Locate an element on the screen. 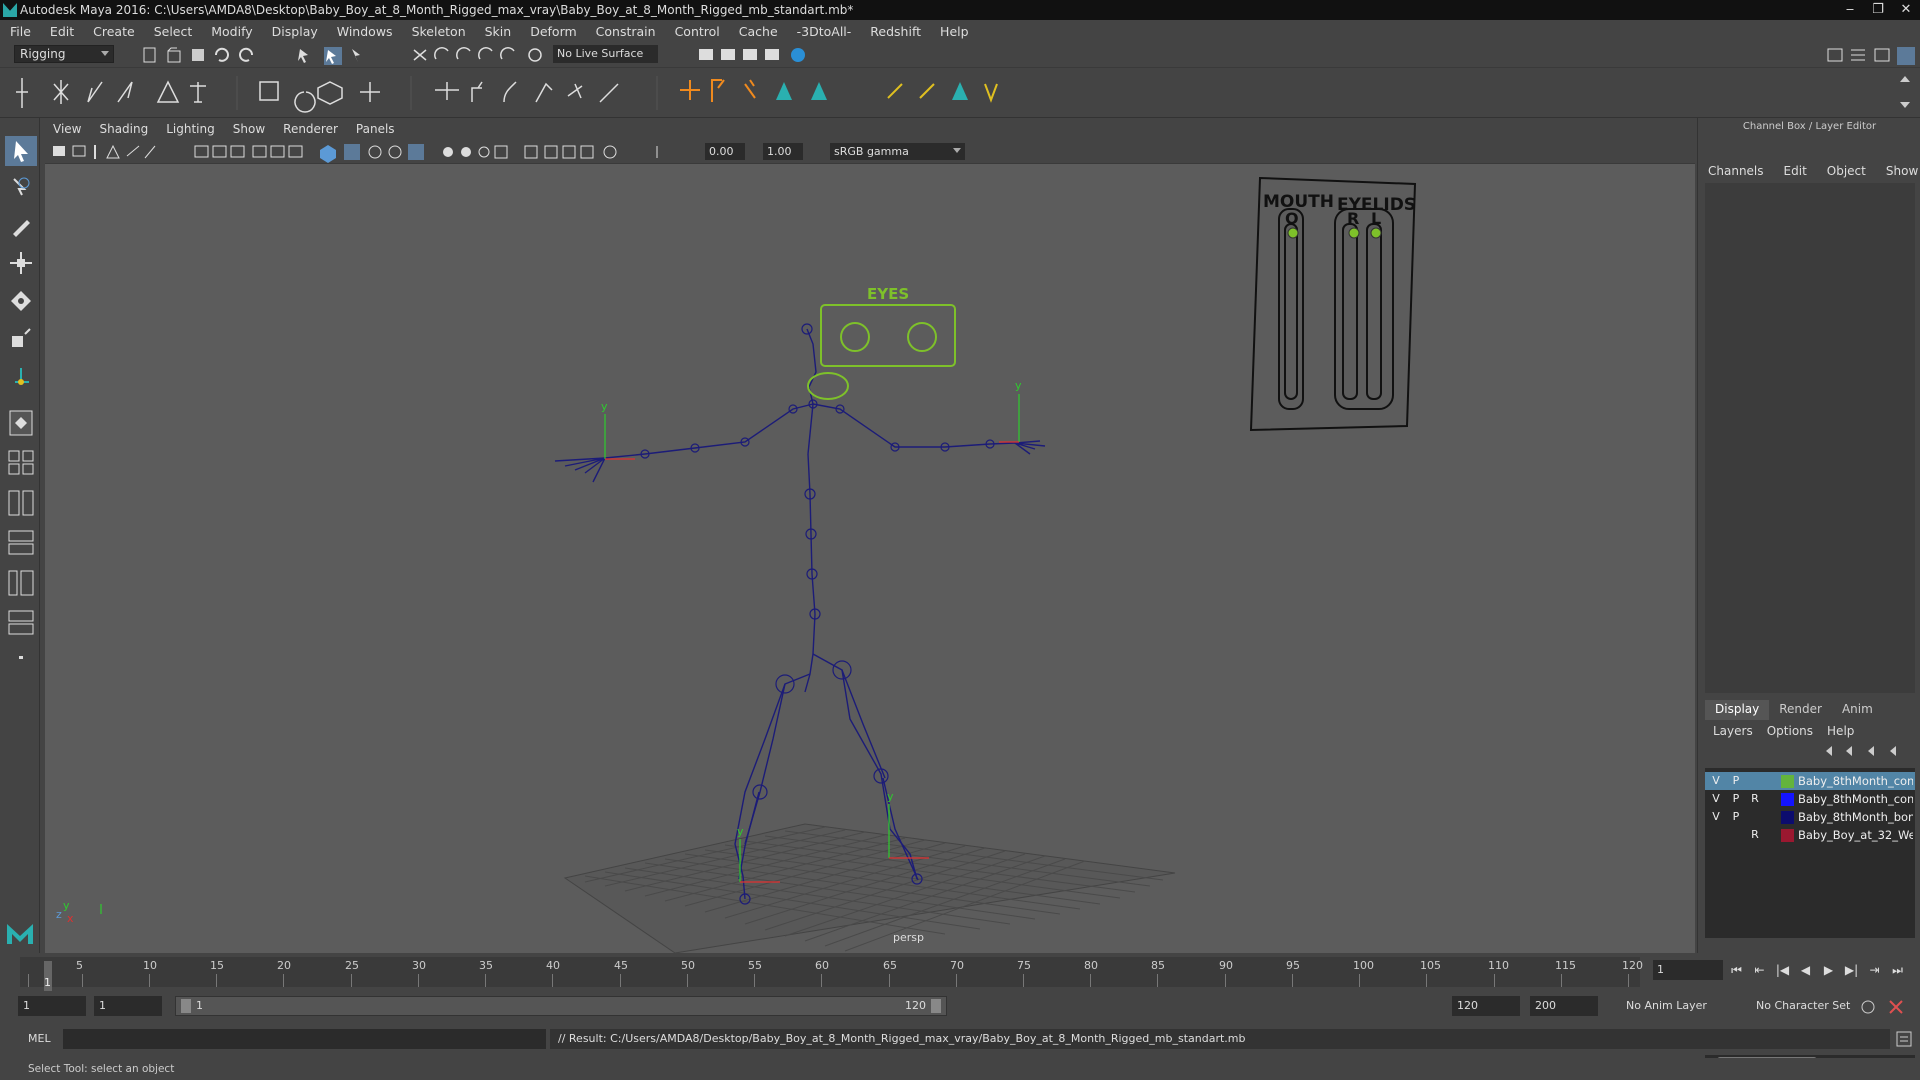 Image resolution: width=1920 pixels, height=1080 pixels. shelf-icons is located at coordinates (960, 93).